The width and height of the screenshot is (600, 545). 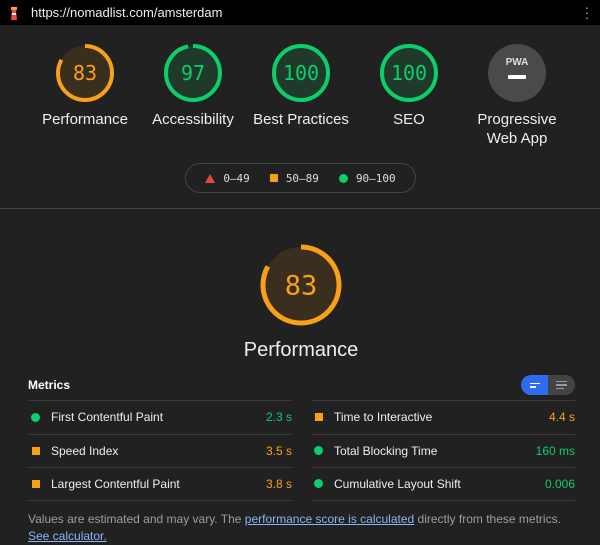 What do you see at coordinates (278, 417) in the screenshot?
I see `metric-value: 2.3 s` at bounding box center [278, 417].